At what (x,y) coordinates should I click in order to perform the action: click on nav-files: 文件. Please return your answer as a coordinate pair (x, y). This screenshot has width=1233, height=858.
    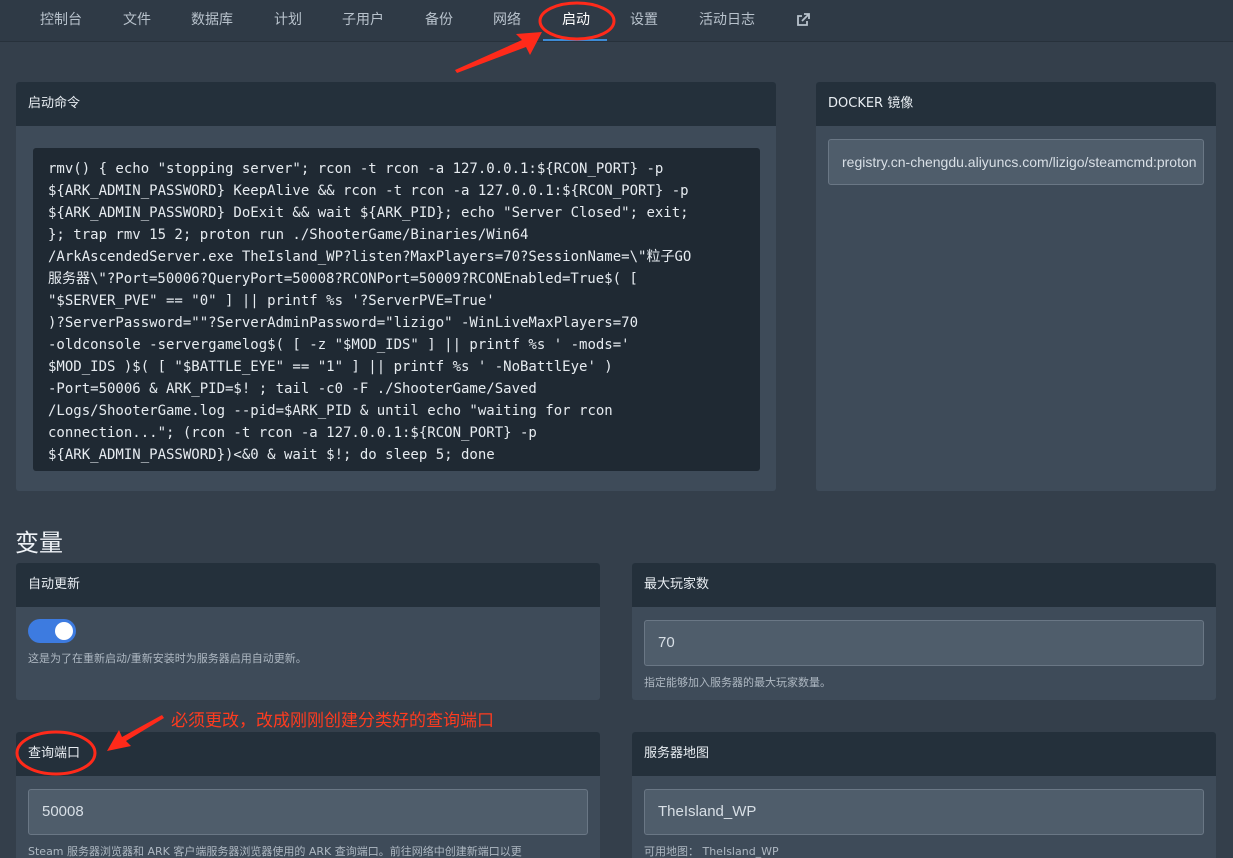
    Looking at the image, I should click on (137, 21).